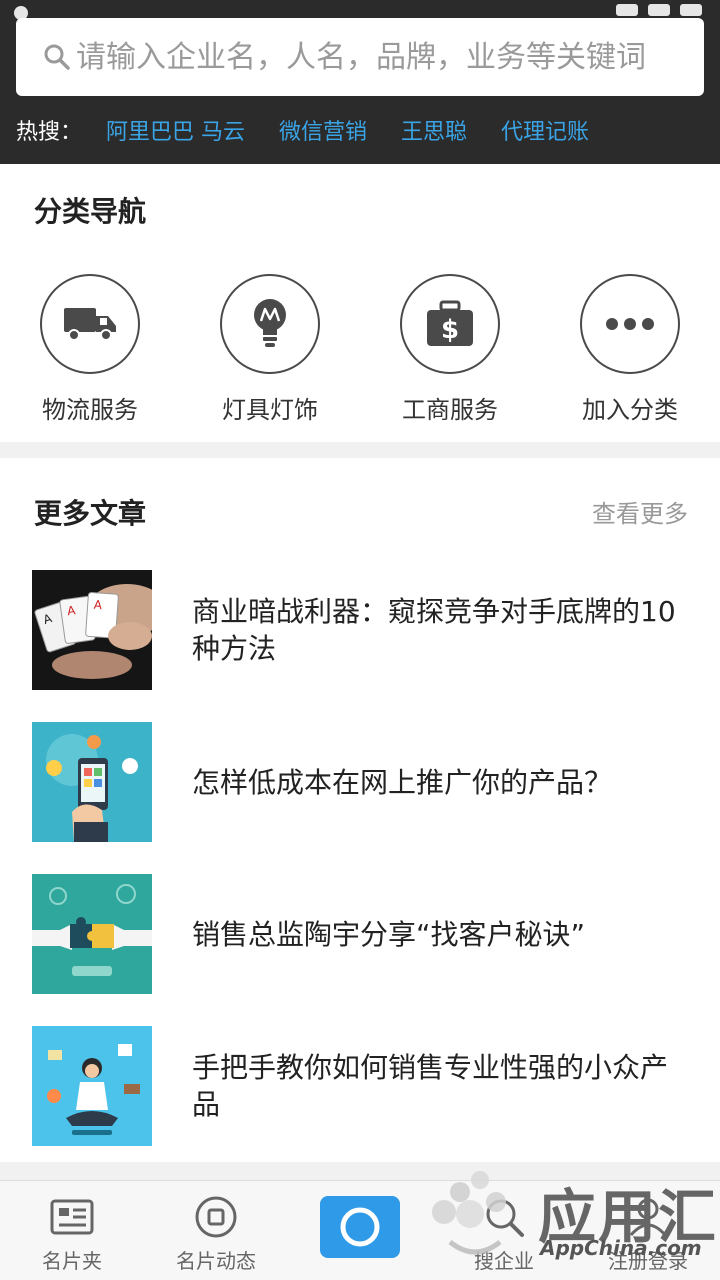 The image size is (720, 1280). Describe the element at coordinates (402, 782) in the screenshot. I see `article-title: 怎样低成本在网上推广你的产品？` at that location.